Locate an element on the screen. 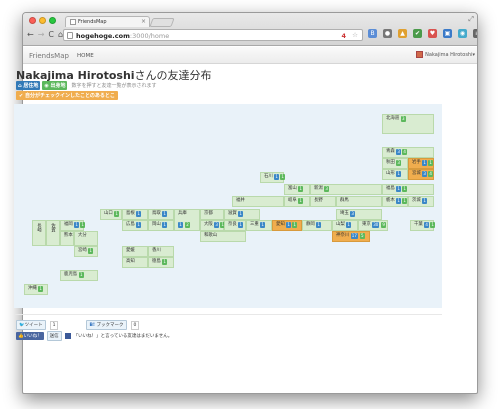  back-icon: ← is located at coordinates (30, 34).